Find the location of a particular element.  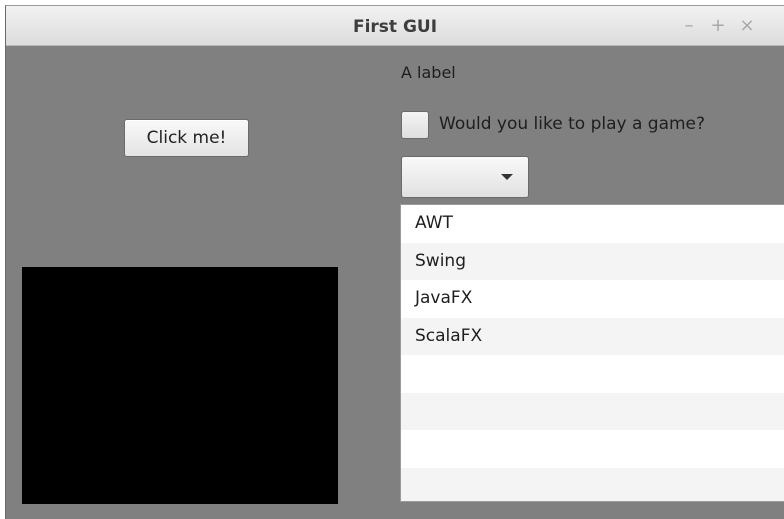

chevron-down-icon is located at coordinates (507, 177).